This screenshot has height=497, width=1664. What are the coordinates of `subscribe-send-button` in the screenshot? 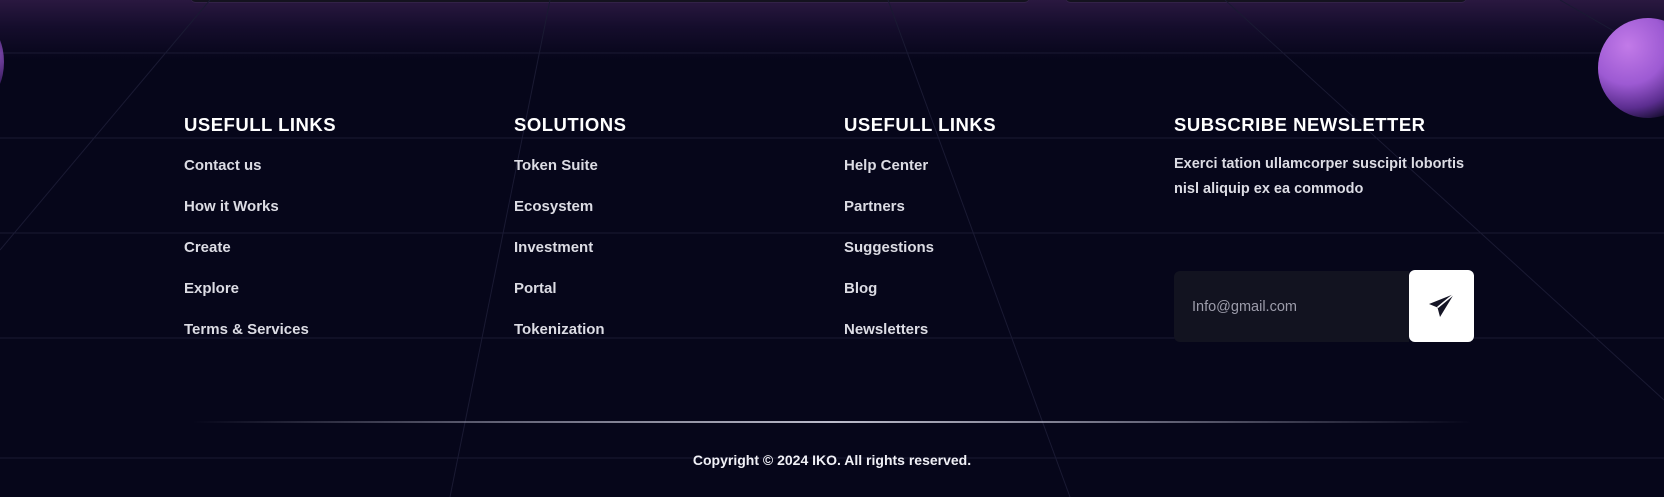 It's located at (1441, 306).